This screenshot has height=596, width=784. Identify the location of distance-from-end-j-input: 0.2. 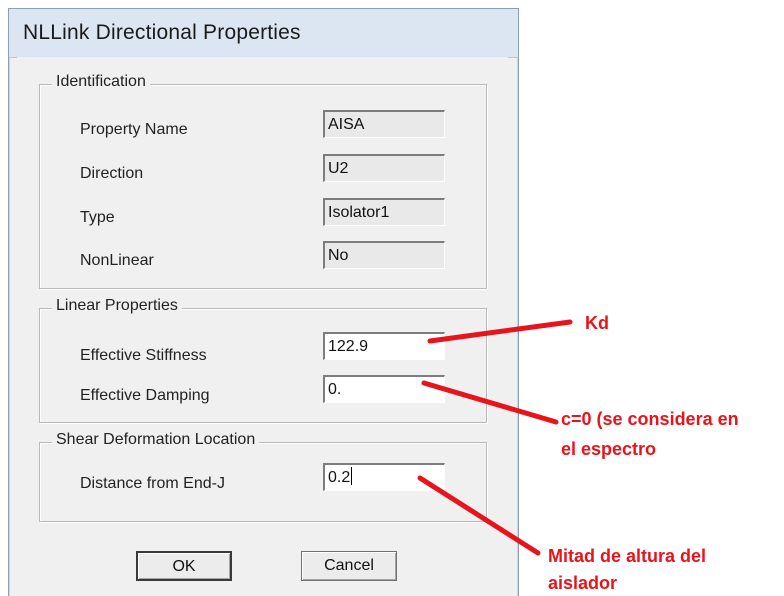
(384, 477).